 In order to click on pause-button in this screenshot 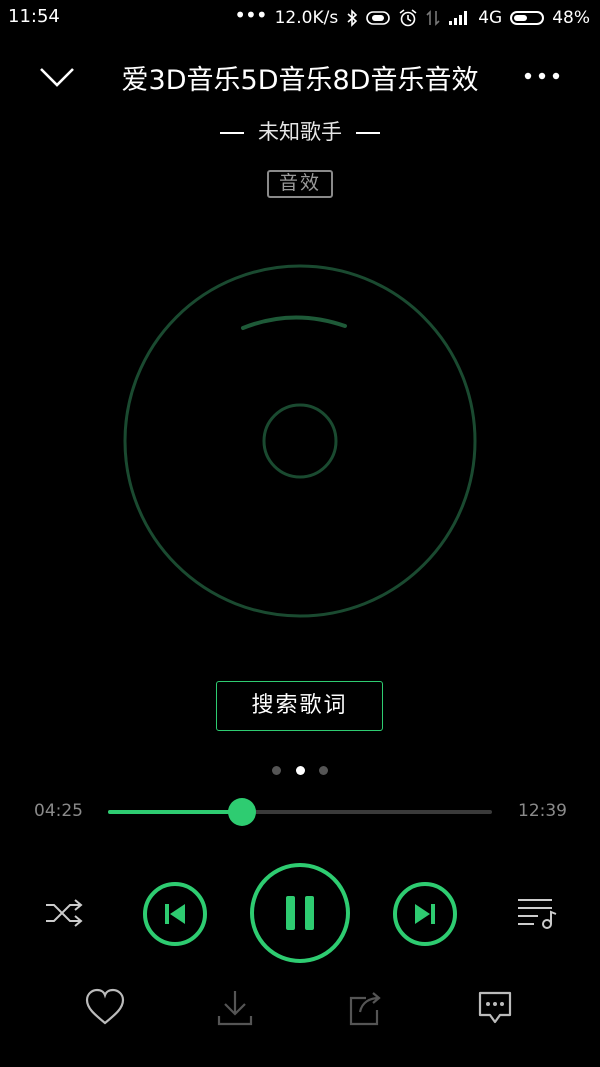, I will do `click(300, 913)`.